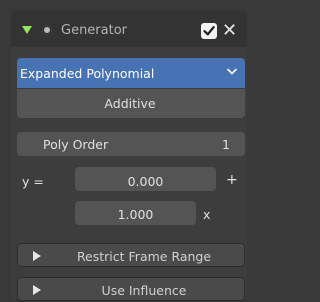 The height and width of the screenshot is (302, 320). What do you see at coordinates (135, 214) in the screenshot?
I see `coefficient-1-value: 1.000` at bounding box center [135, 214].